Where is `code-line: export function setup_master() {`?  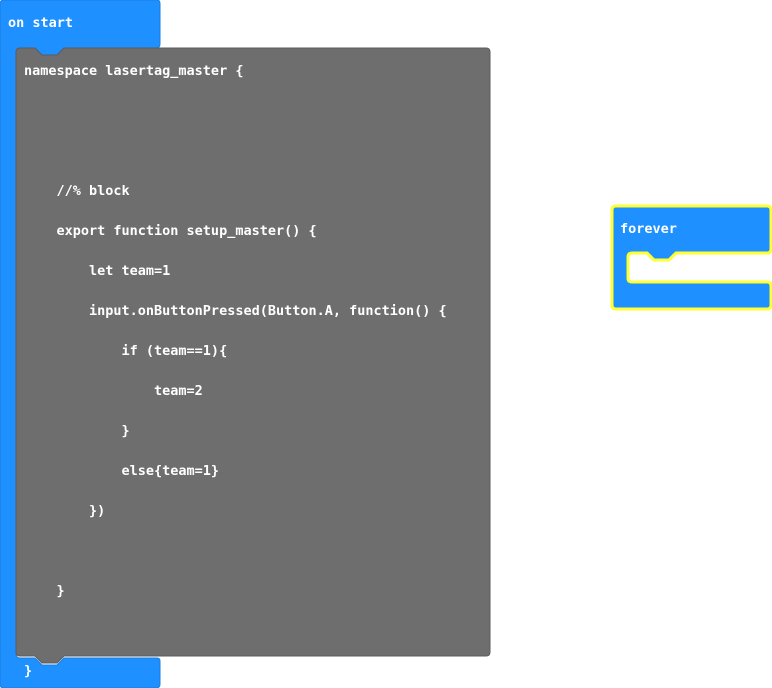
code-line: export function setup_master() { is located at coordinates (170, 231).